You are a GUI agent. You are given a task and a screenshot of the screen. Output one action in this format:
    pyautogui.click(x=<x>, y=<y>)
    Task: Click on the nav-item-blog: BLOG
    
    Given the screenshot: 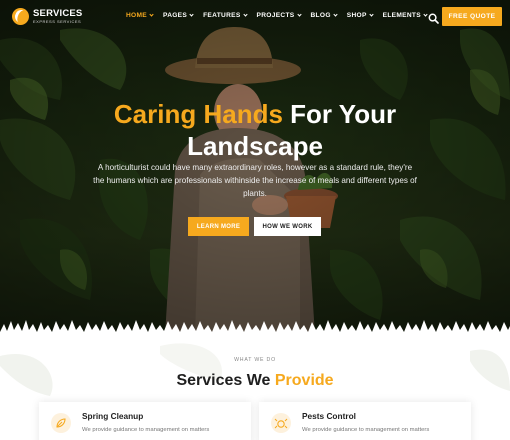 What is the action you would take?
    pyautogui.click(x=324, y=15)
    